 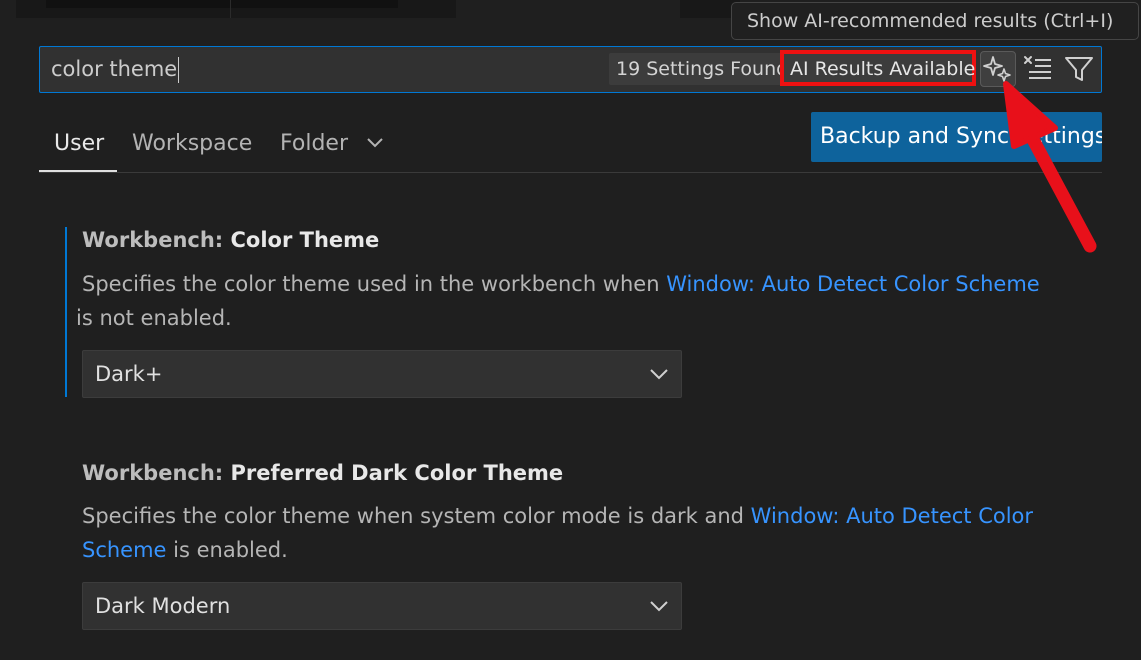 I want to click on color-theme-dropdown: Dark+, so click(x=382, y=374).